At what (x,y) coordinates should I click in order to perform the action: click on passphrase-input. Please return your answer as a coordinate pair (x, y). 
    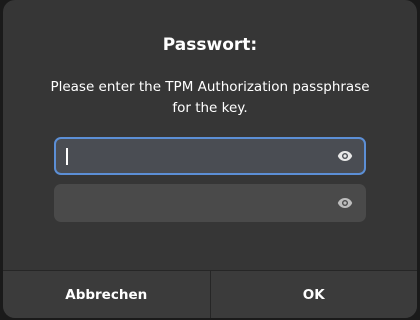
    Looking at the image, I should click on (194, 156).